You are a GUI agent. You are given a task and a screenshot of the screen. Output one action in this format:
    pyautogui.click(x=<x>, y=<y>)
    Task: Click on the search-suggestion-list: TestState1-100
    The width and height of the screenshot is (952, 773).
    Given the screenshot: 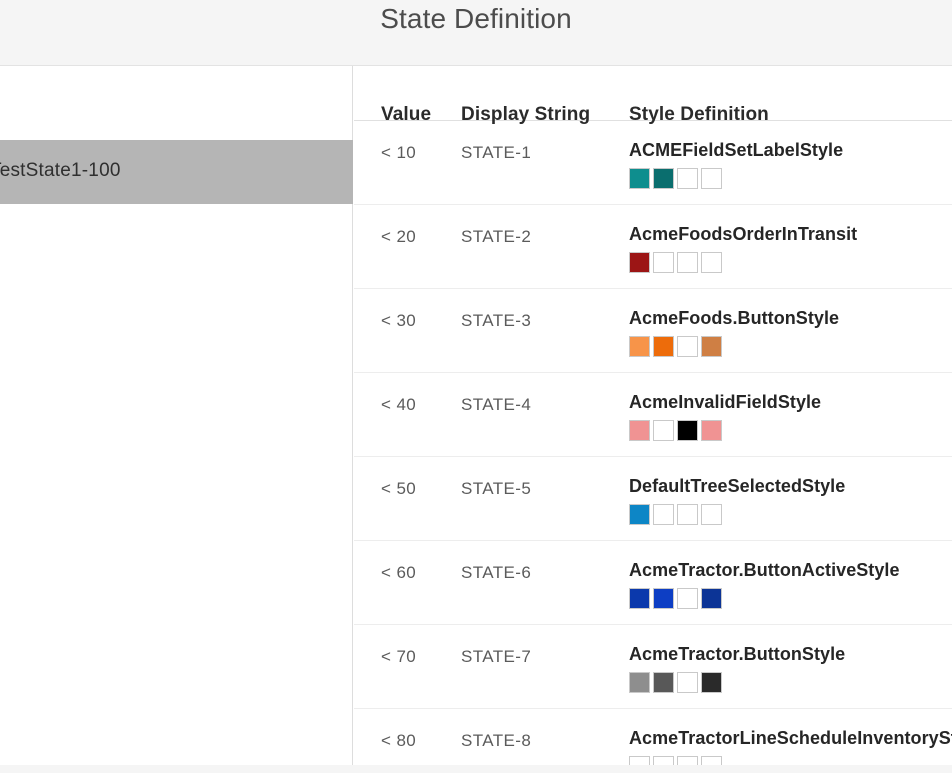 What is the action you would take?
    pyautogui.click(x=176, y=172)
    